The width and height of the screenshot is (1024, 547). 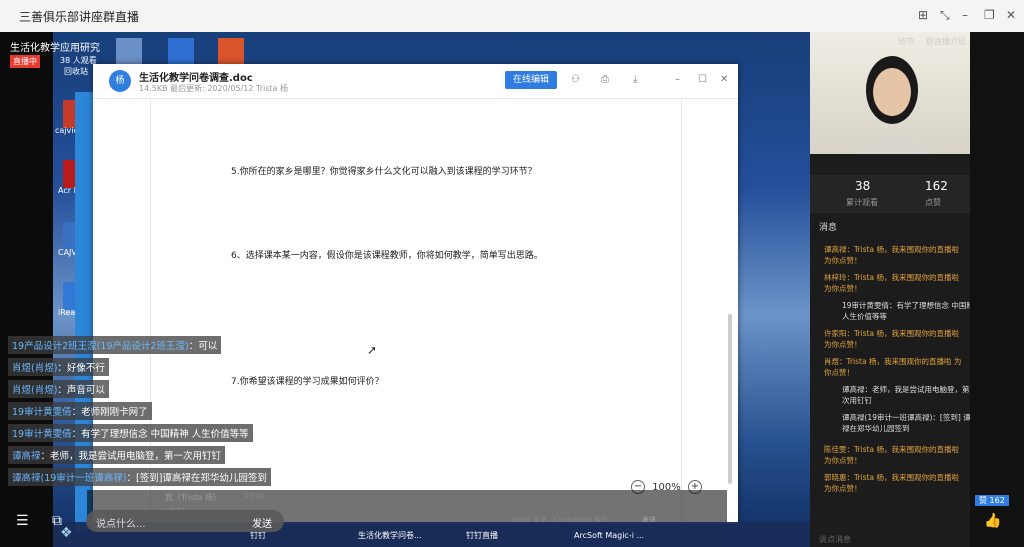 I want to click on sender-date: 05-18, so click(x=254, y=496).